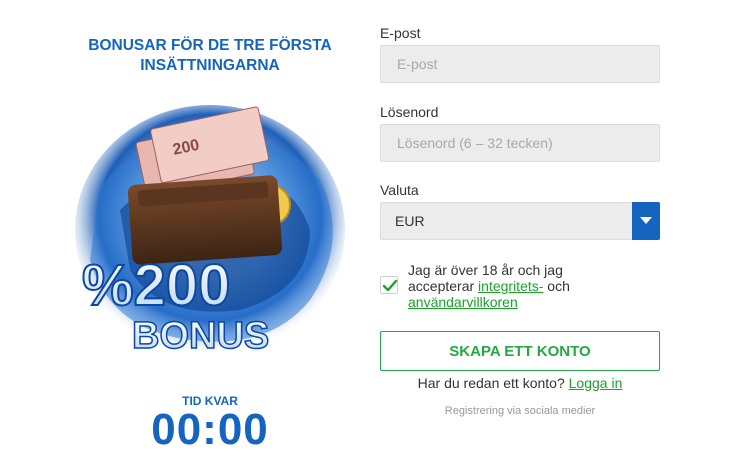 The height and width of the screenshot is (462, 730). Describe the element at coordinates (493, 383) in the screenshot. I see `have-account-text: Har du redan ett konto?` at that location.